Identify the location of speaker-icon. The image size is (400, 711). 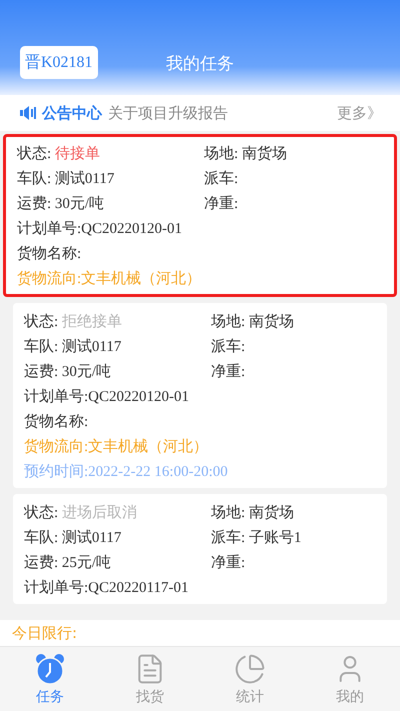
(28, 113).